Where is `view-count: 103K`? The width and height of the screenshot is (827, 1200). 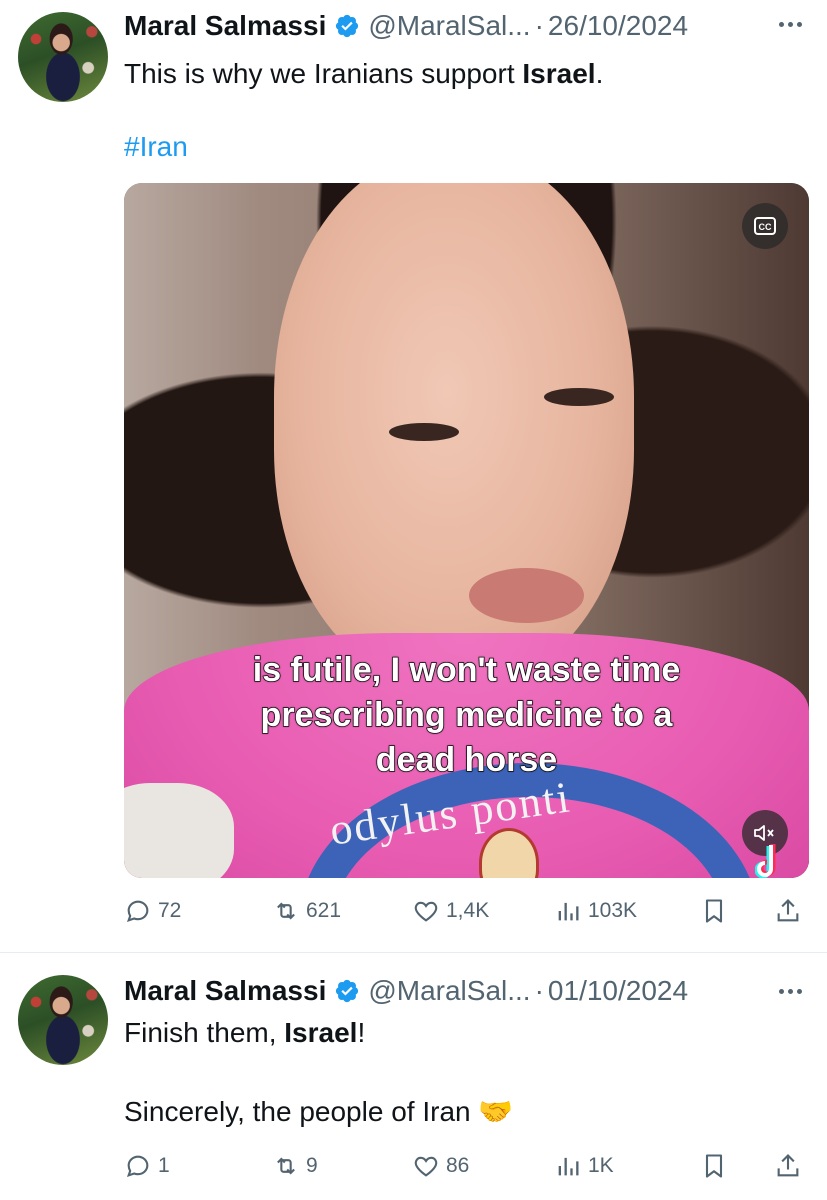
view-count: 103K is located at coordinates (613, 910).